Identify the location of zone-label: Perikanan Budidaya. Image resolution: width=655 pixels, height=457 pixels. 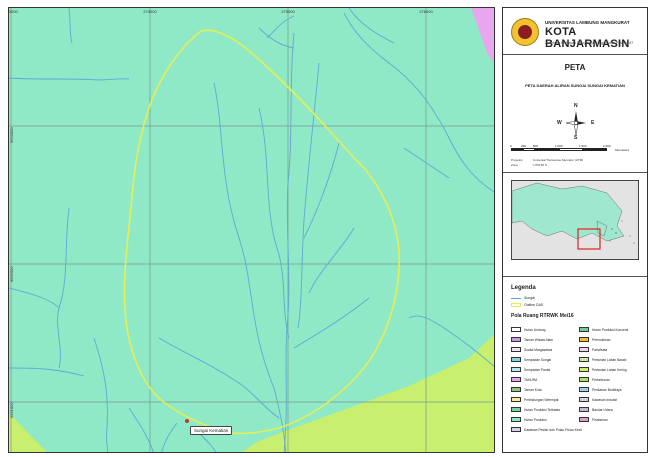
(607, 389).